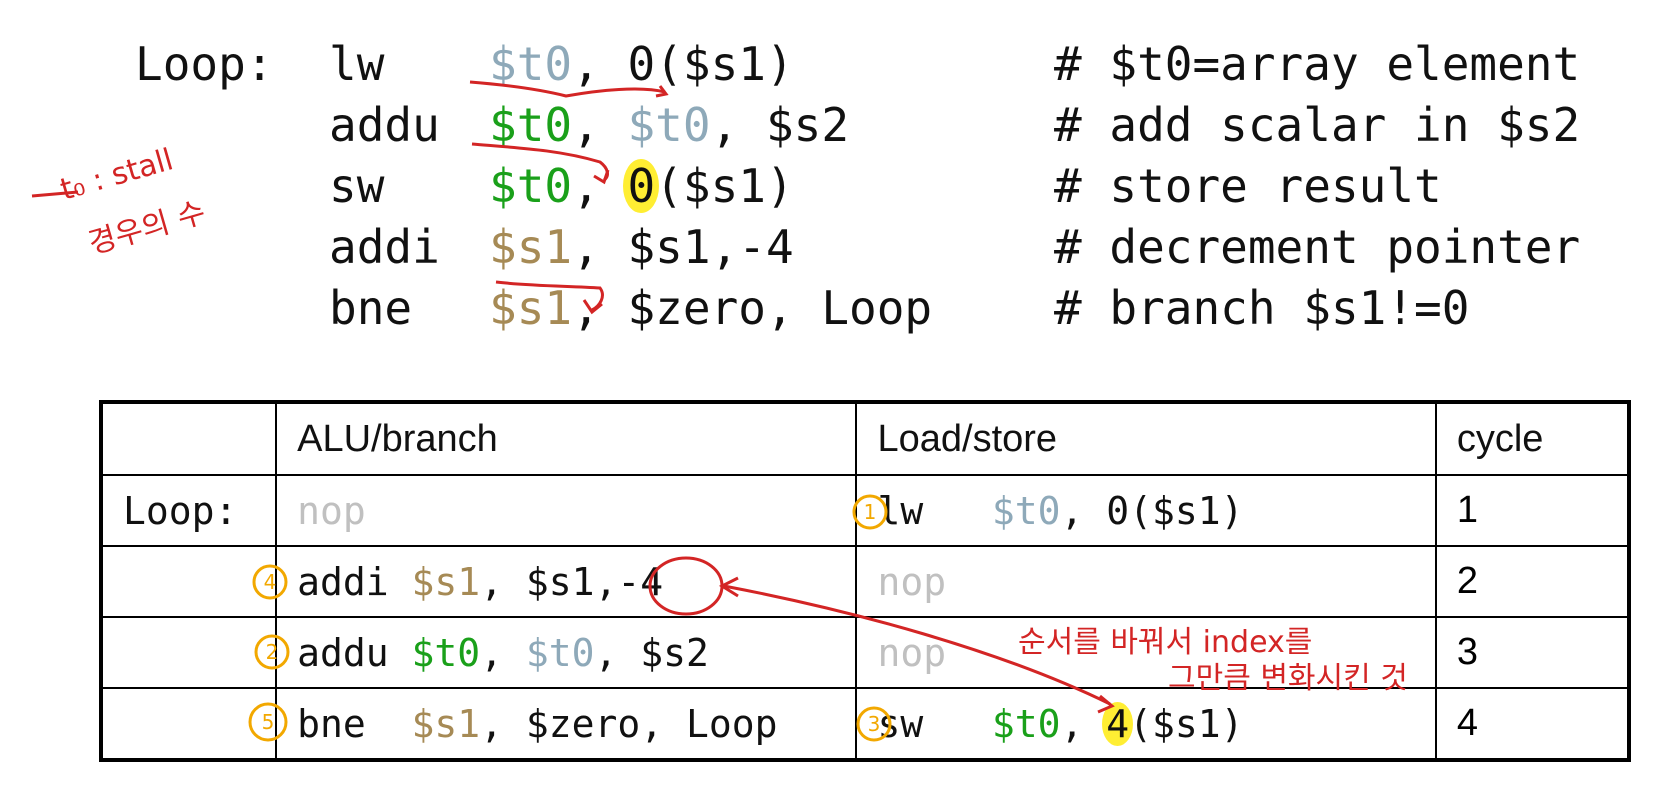  I want to click on alu-instruction: addi $s1, $s1,-4, so click(566, 581).